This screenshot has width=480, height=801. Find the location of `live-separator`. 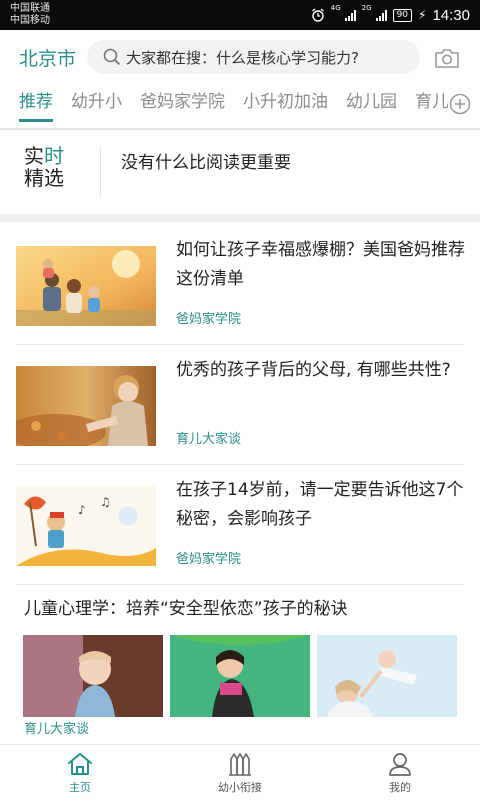

live-separator is located at coordinates (100, 172).